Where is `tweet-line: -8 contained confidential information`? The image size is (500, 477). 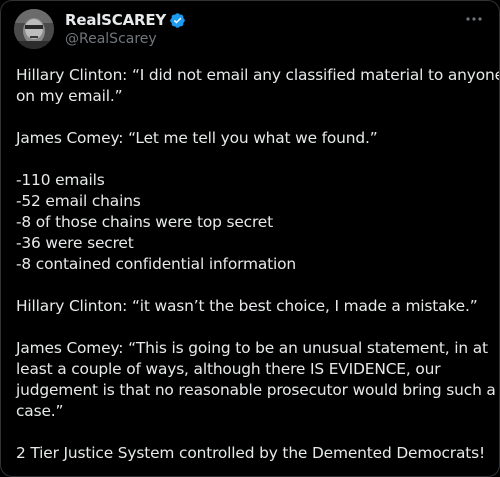
tweet-line: -8 contained confidential information is located at coordinates (156, 264).